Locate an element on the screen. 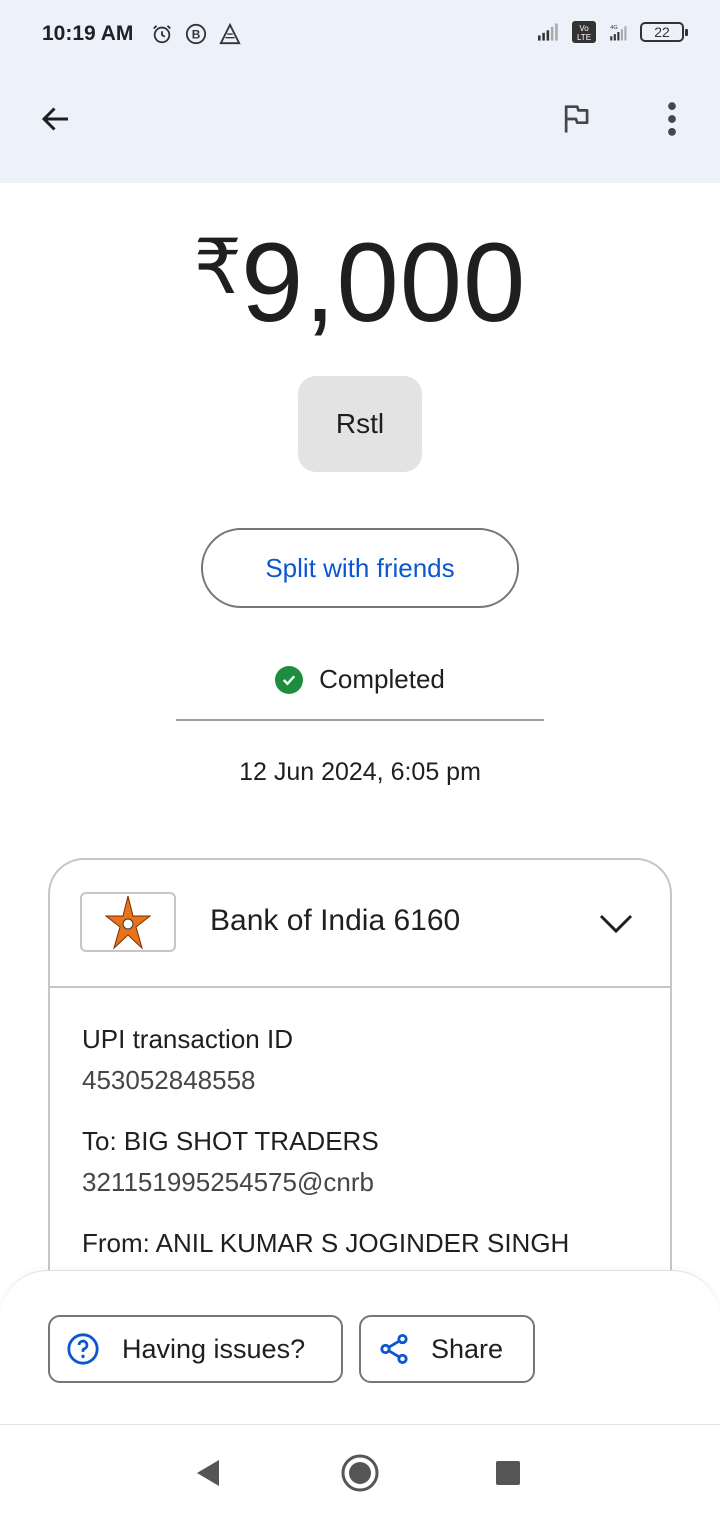  transaction-datetime: 12 Jun 2024, 6:05 pm is located at coordinates (360, 772).